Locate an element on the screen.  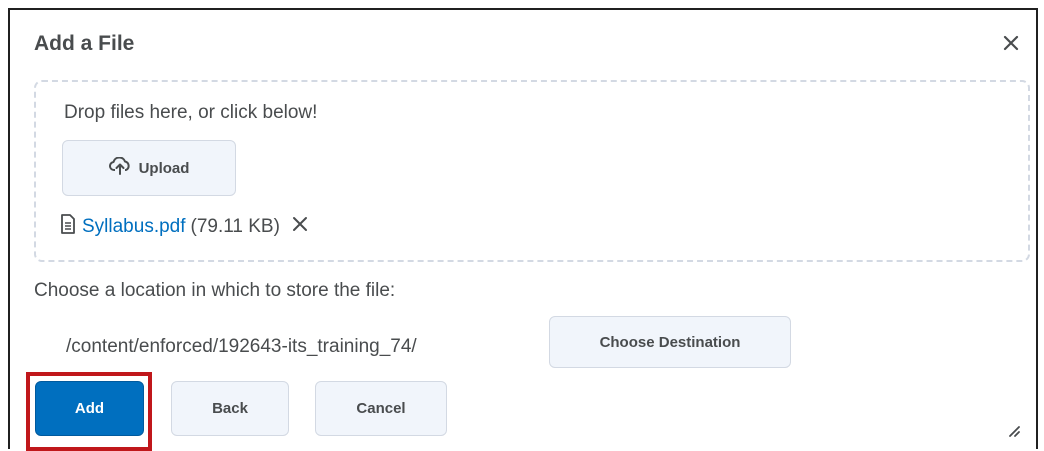
add-button: Add is located at coordinates (89, 408).